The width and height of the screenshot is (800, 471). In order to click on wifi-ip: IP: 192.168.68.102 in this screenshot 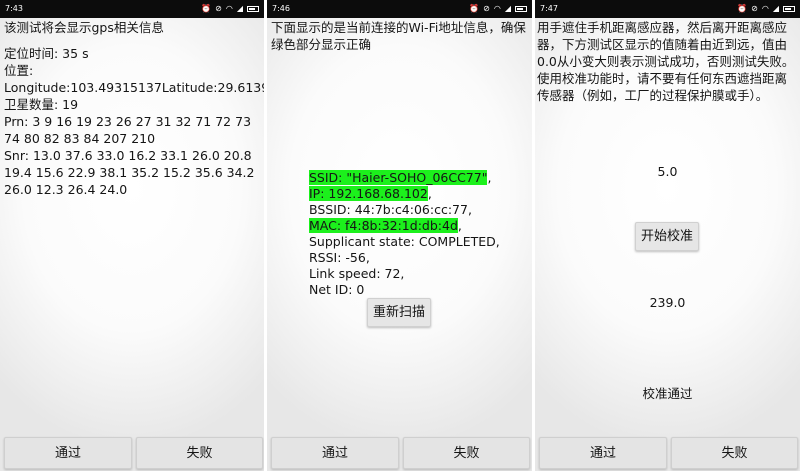, I will do `click(368, 193)`.